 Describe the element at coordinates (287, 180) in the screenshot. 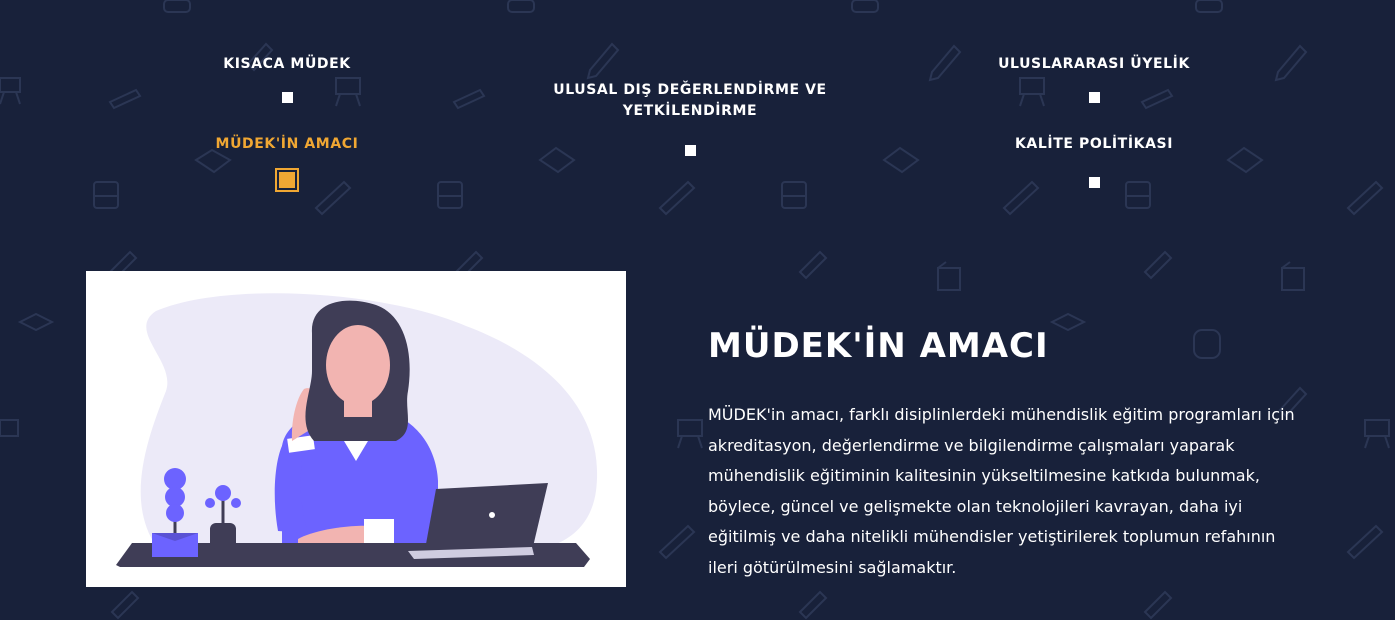

I see `tab-marker-active` at that location.